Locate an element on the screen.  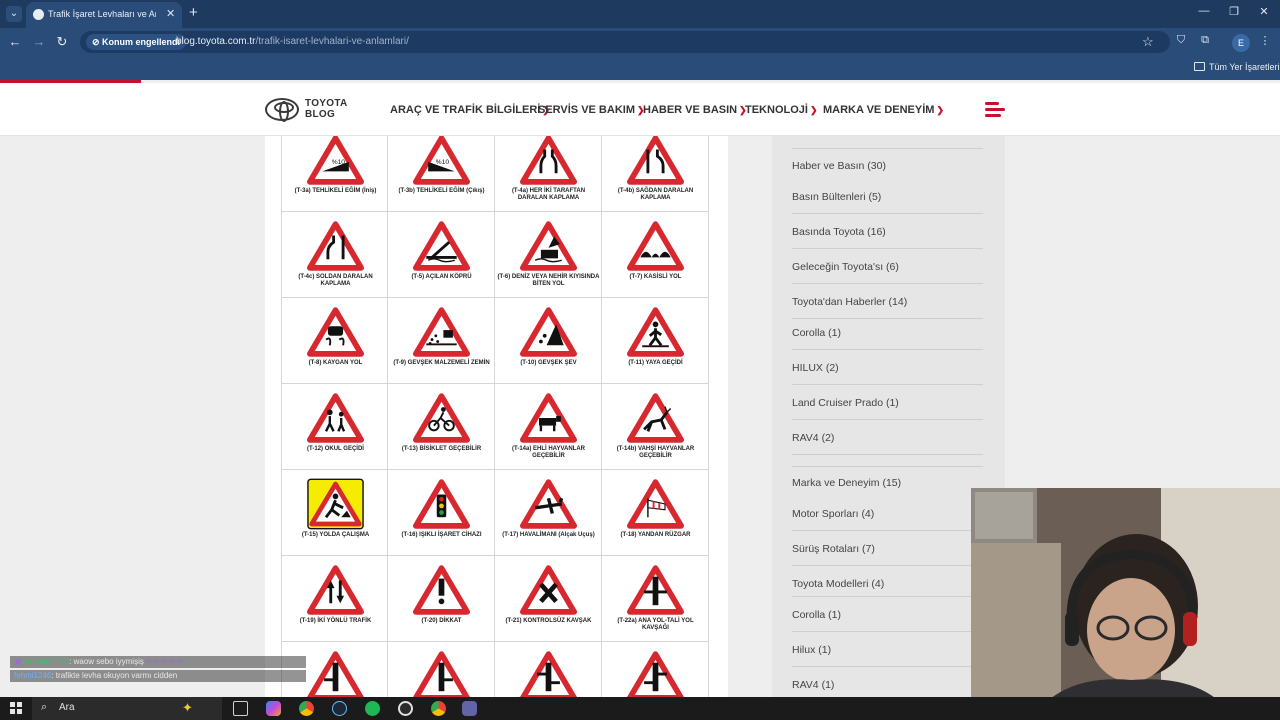
sign-caption: (T-18) YANDAN RÜZGAR is located at coordinates (655, 535).